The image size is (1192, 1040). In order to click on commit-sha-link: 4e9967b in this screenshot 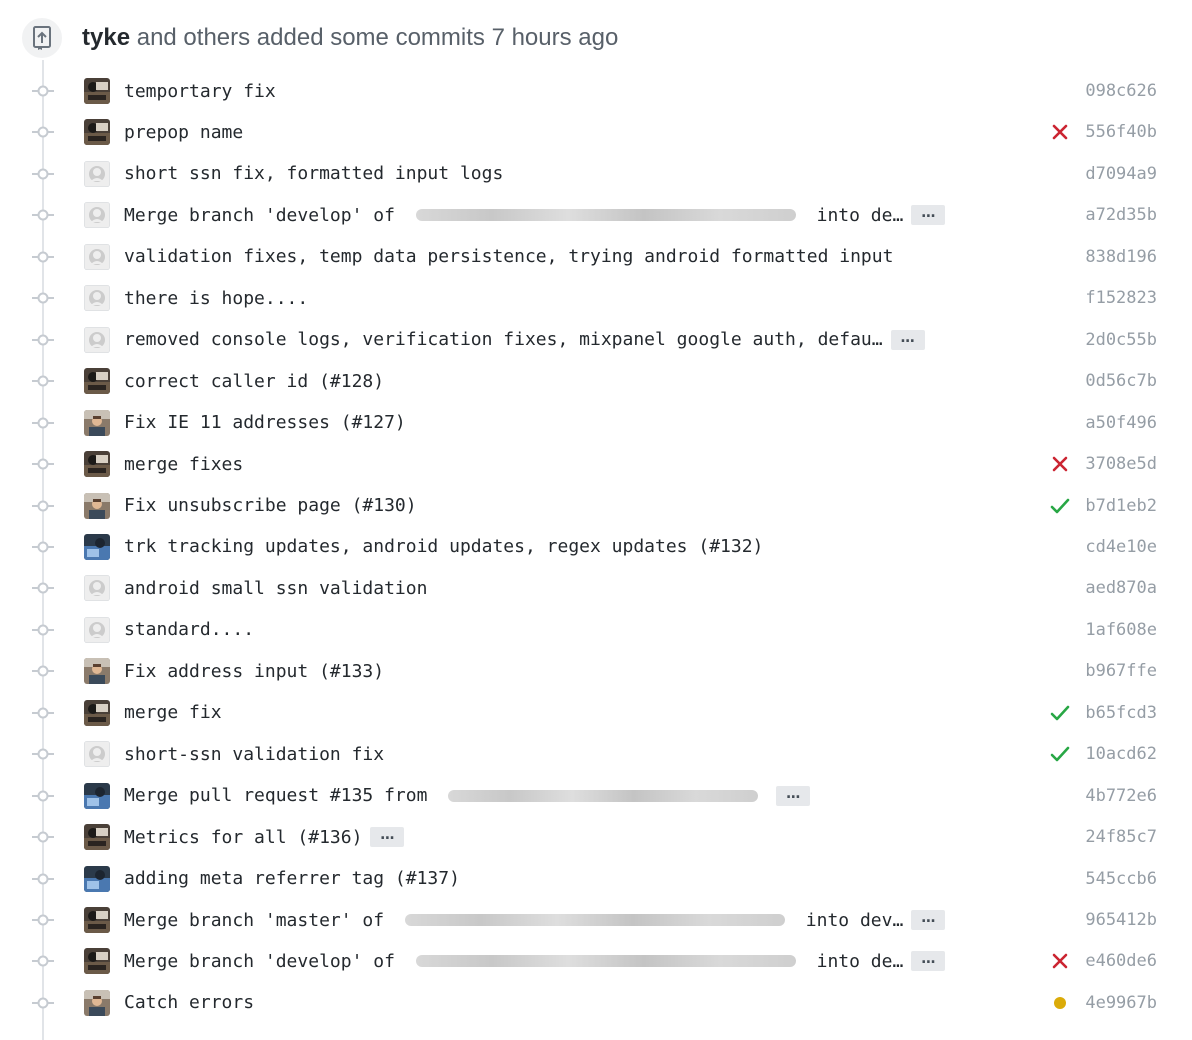, I will do `click(1121, 1003)`.